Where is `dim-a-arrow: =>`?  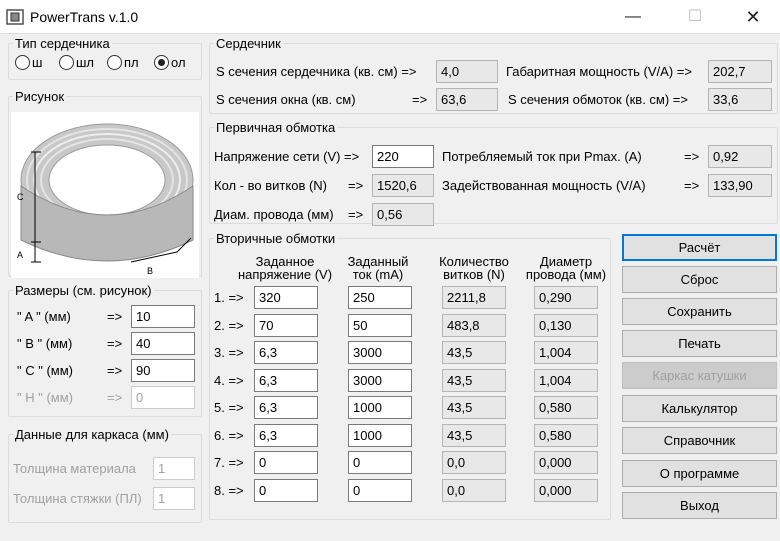 dim-a-arrow: => is located at coordinates (115, 316).